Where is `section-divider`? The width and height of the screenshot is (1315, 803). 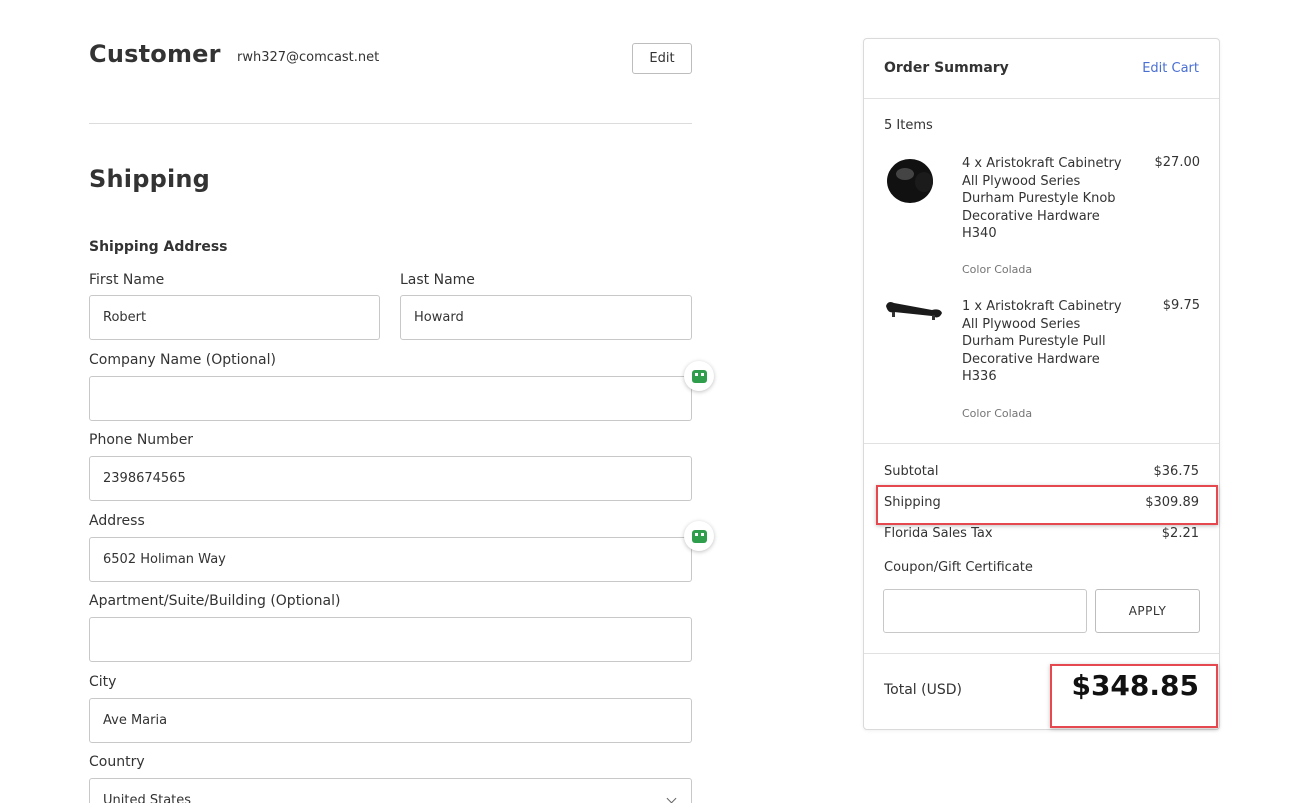 section-divider is located at coordinates (390, 123).